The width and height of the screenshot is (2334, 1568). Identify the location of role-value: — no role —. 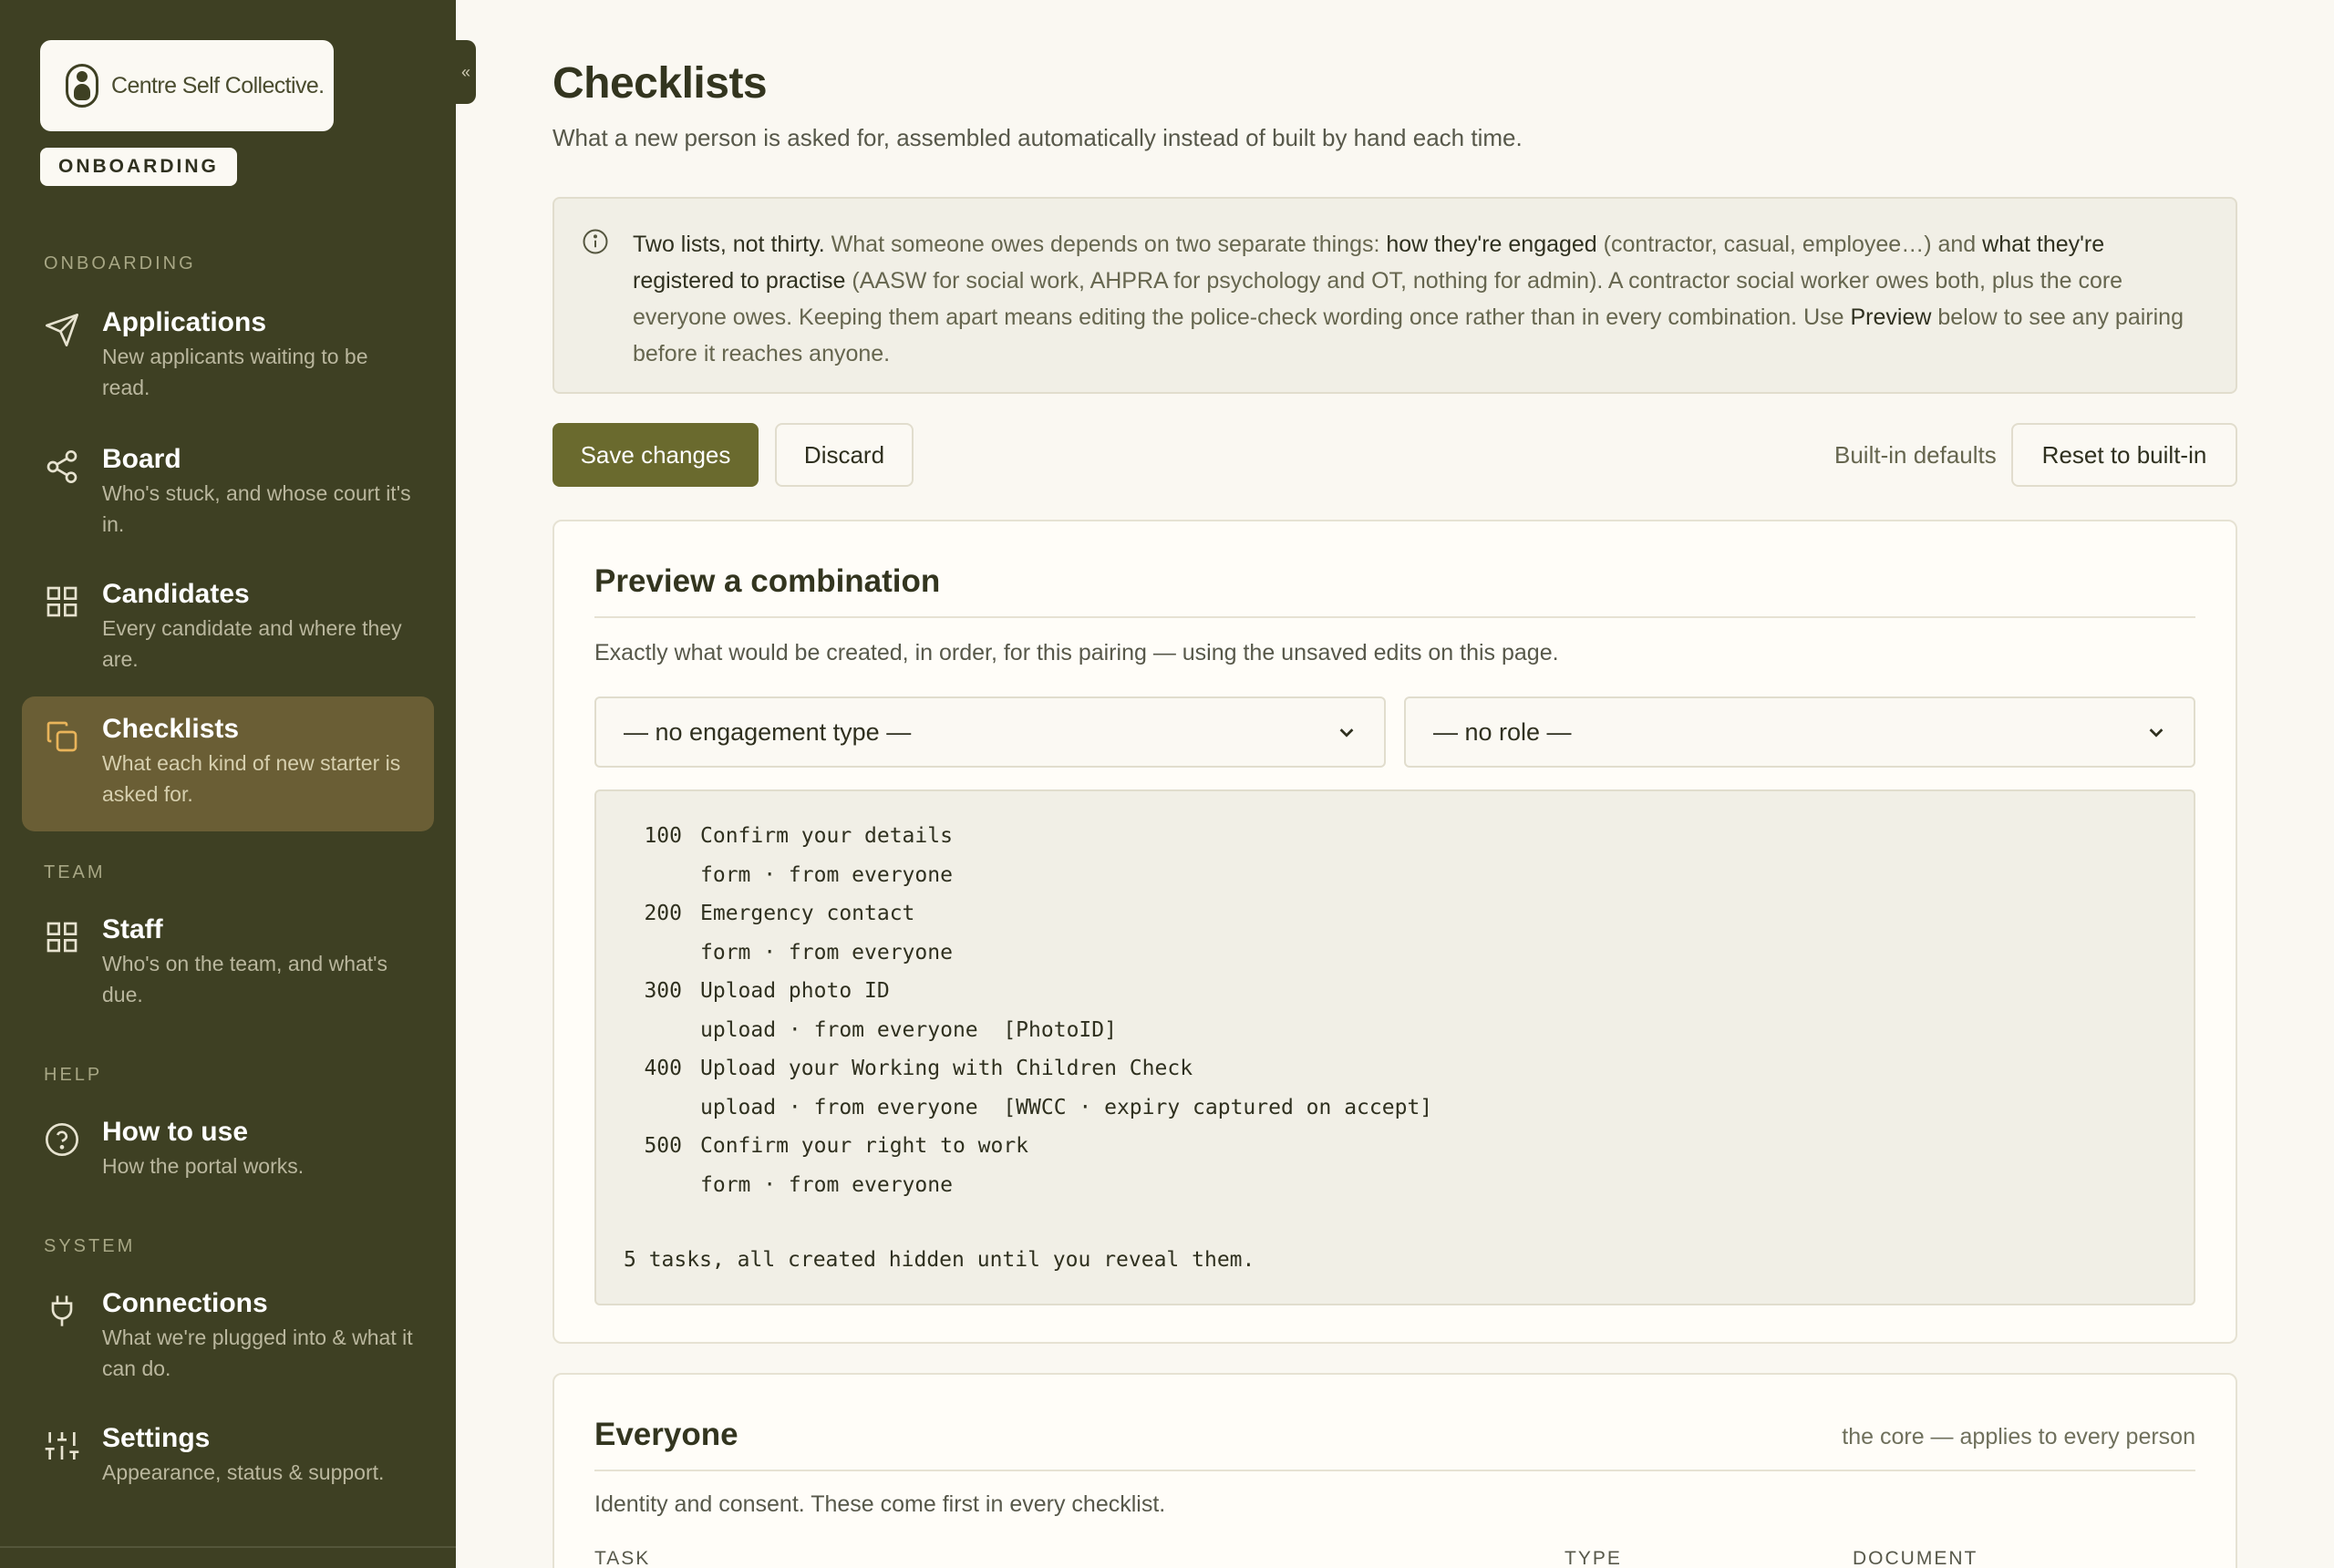
(1503, 731).